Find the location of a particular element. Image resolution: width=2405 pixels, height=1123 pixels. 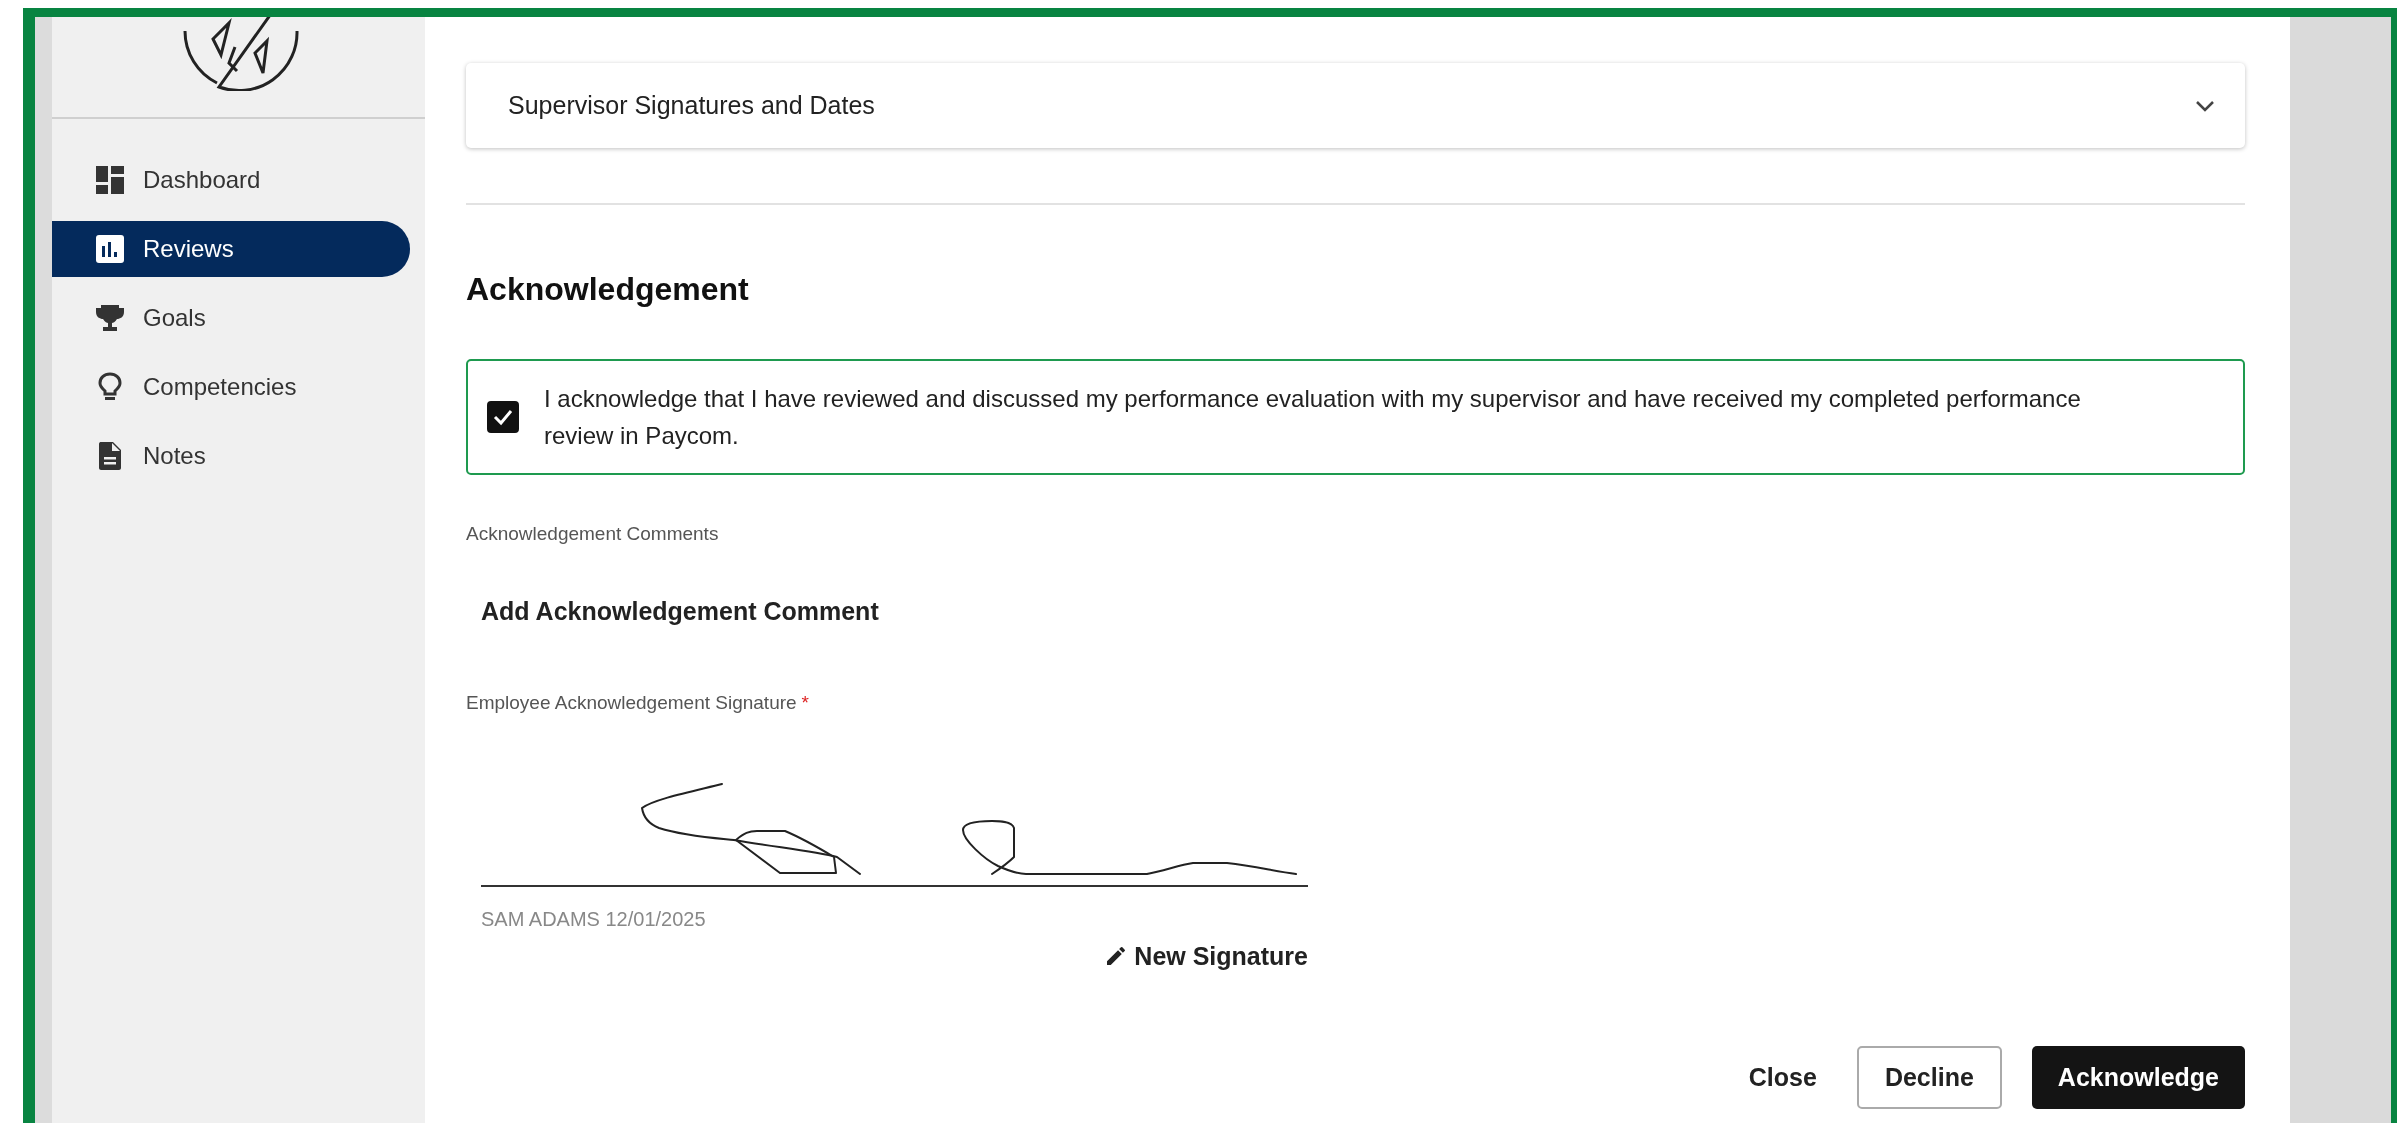

section-heading: Acknowledgement is located at coordinates (608, 289).